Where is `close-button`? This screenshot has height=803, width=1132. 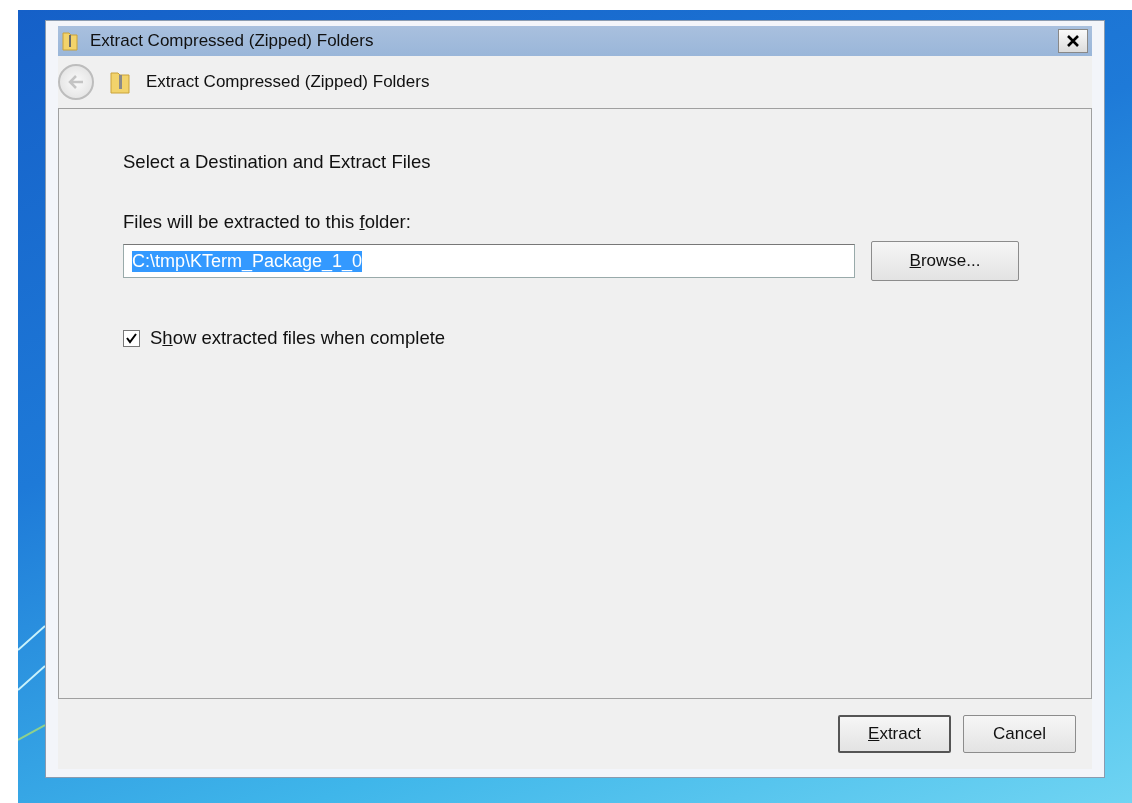 close-button is located at coordinates (1073, 41).